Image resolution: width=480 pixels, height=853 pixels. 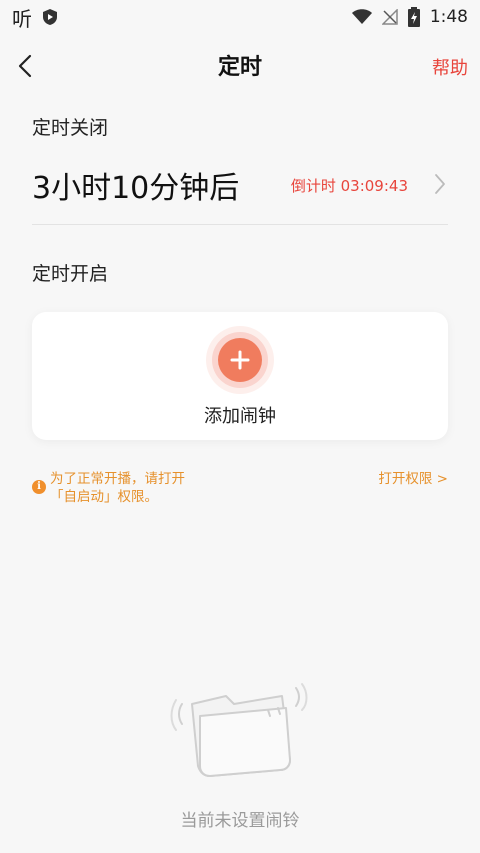 I want to click on add-alarm-label: 添加闹钟, so click(x=240, y=416).